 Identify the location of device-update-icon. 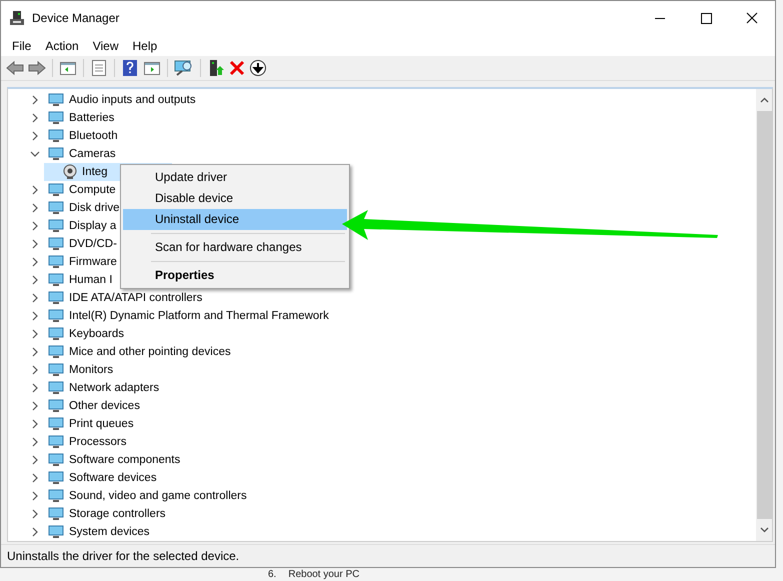
(216, 68).